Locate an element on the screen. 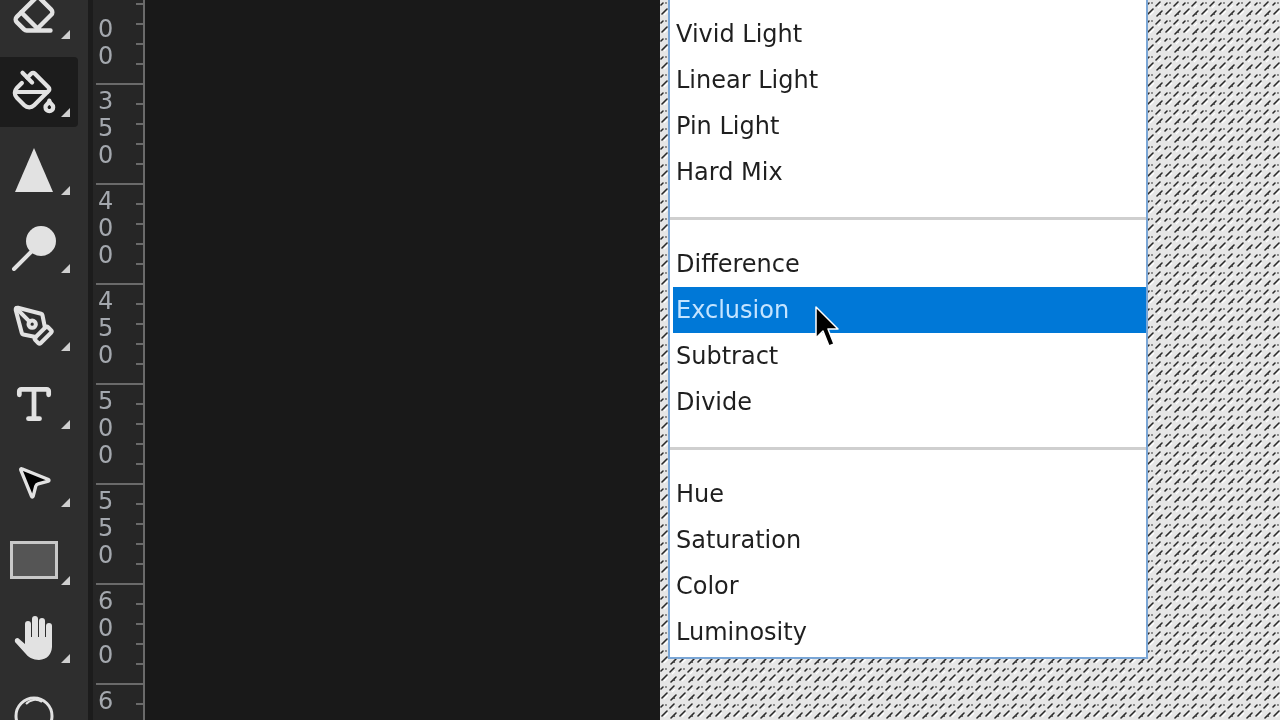  menu-item: Linear Light is located at coordinates (909, 80).